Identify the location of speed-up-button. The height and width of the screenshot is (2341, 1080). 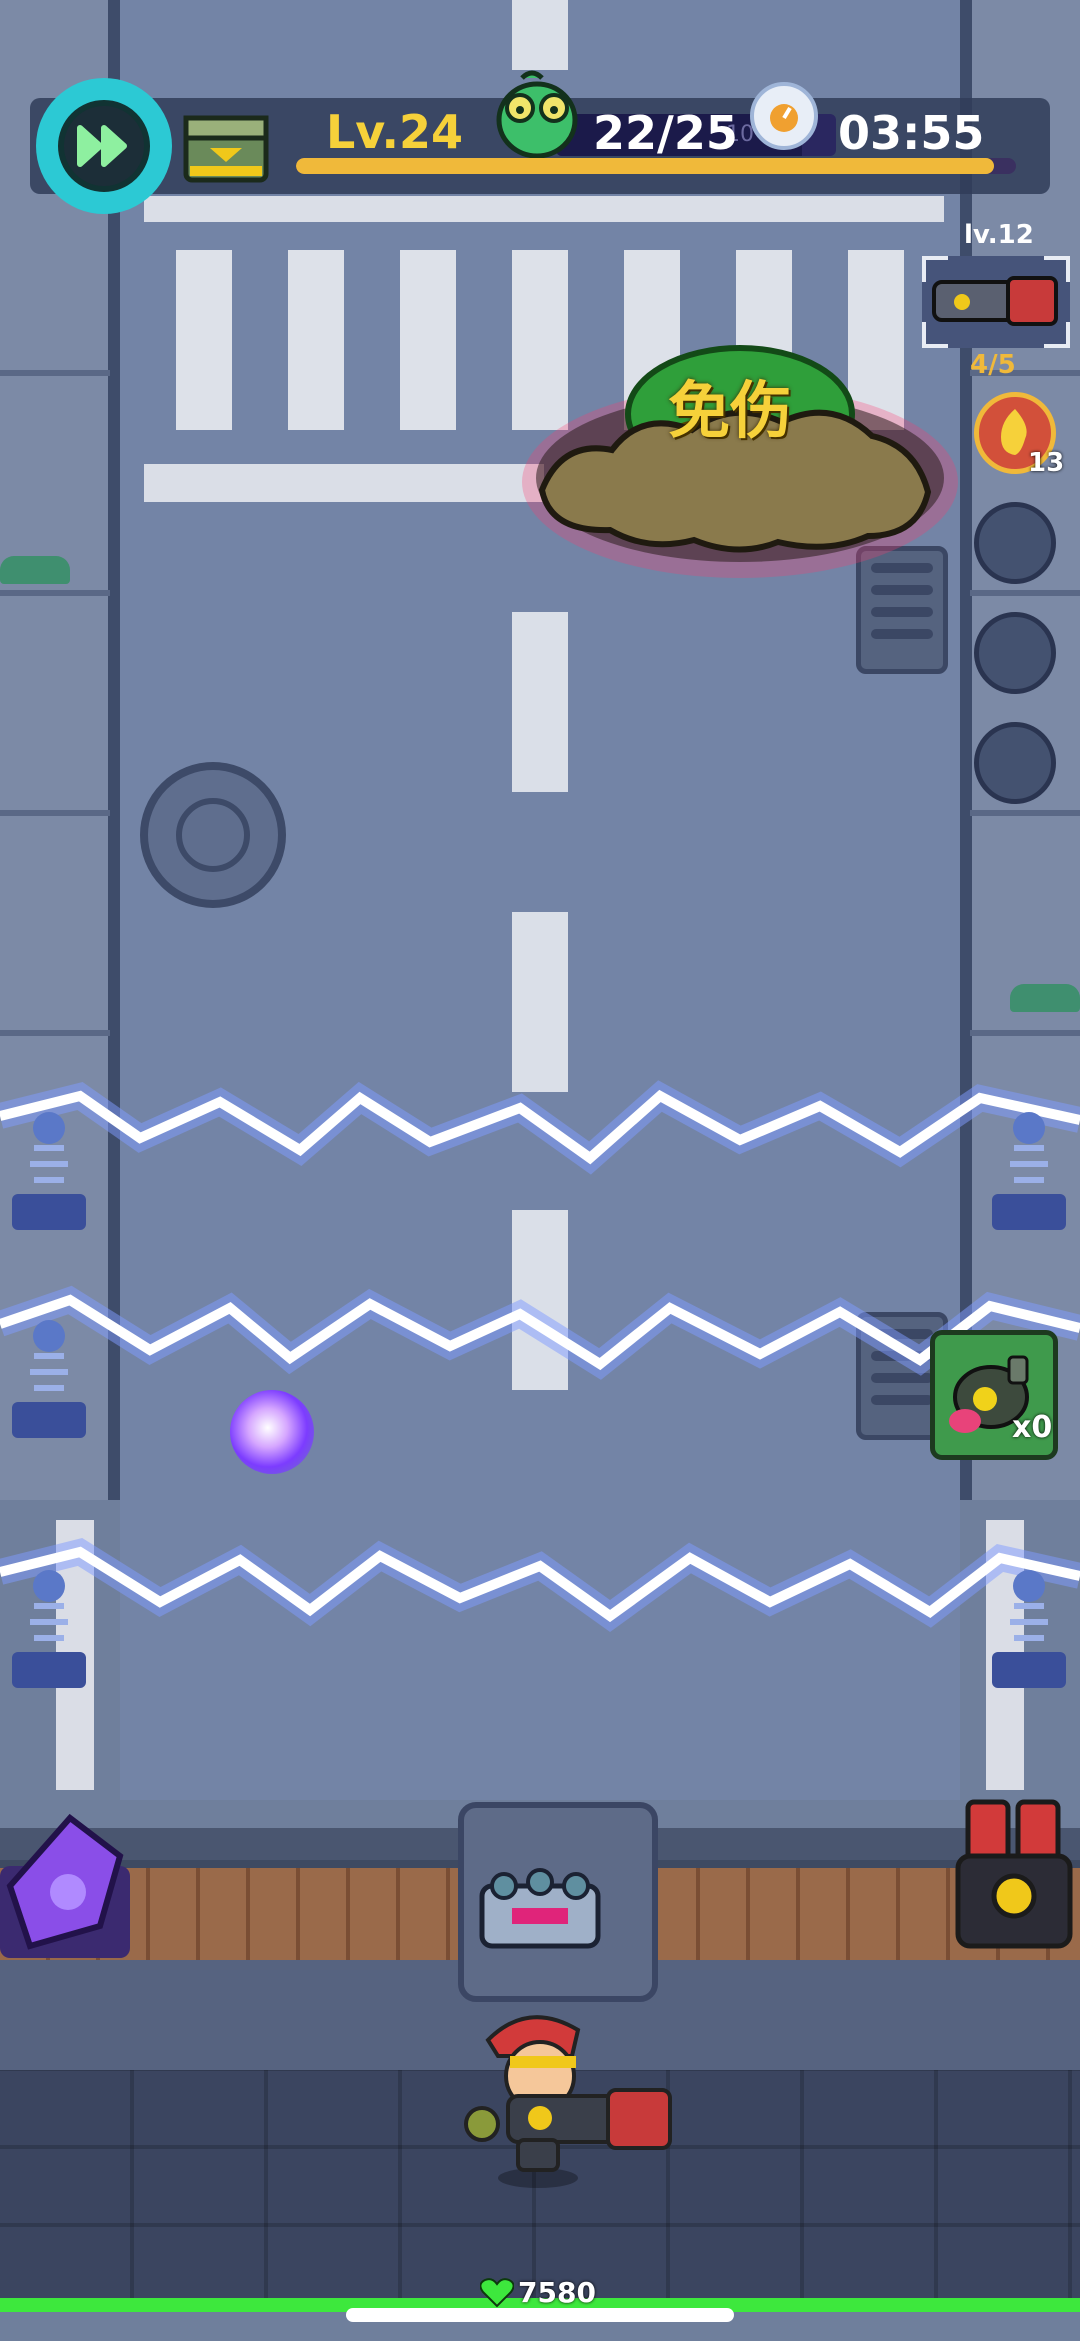
(104, 146).